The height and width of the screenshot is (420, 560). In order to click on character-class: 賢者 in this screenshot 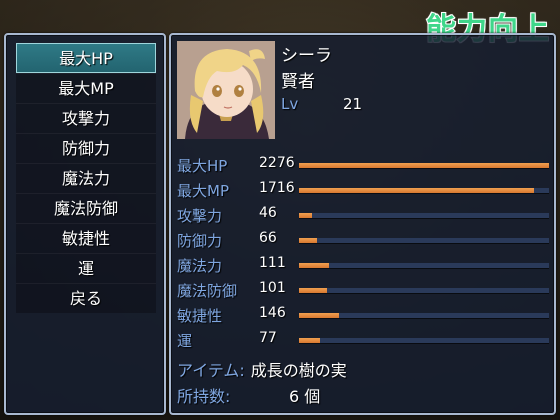, I will do `click(298, 82)`.